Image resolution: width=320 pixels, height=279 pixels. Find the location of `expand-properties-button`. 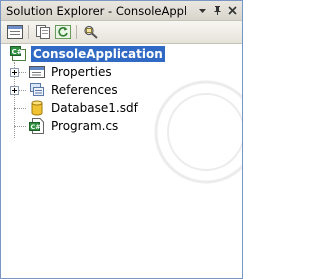

expand-properties-button is located at coordinates (14, 72).